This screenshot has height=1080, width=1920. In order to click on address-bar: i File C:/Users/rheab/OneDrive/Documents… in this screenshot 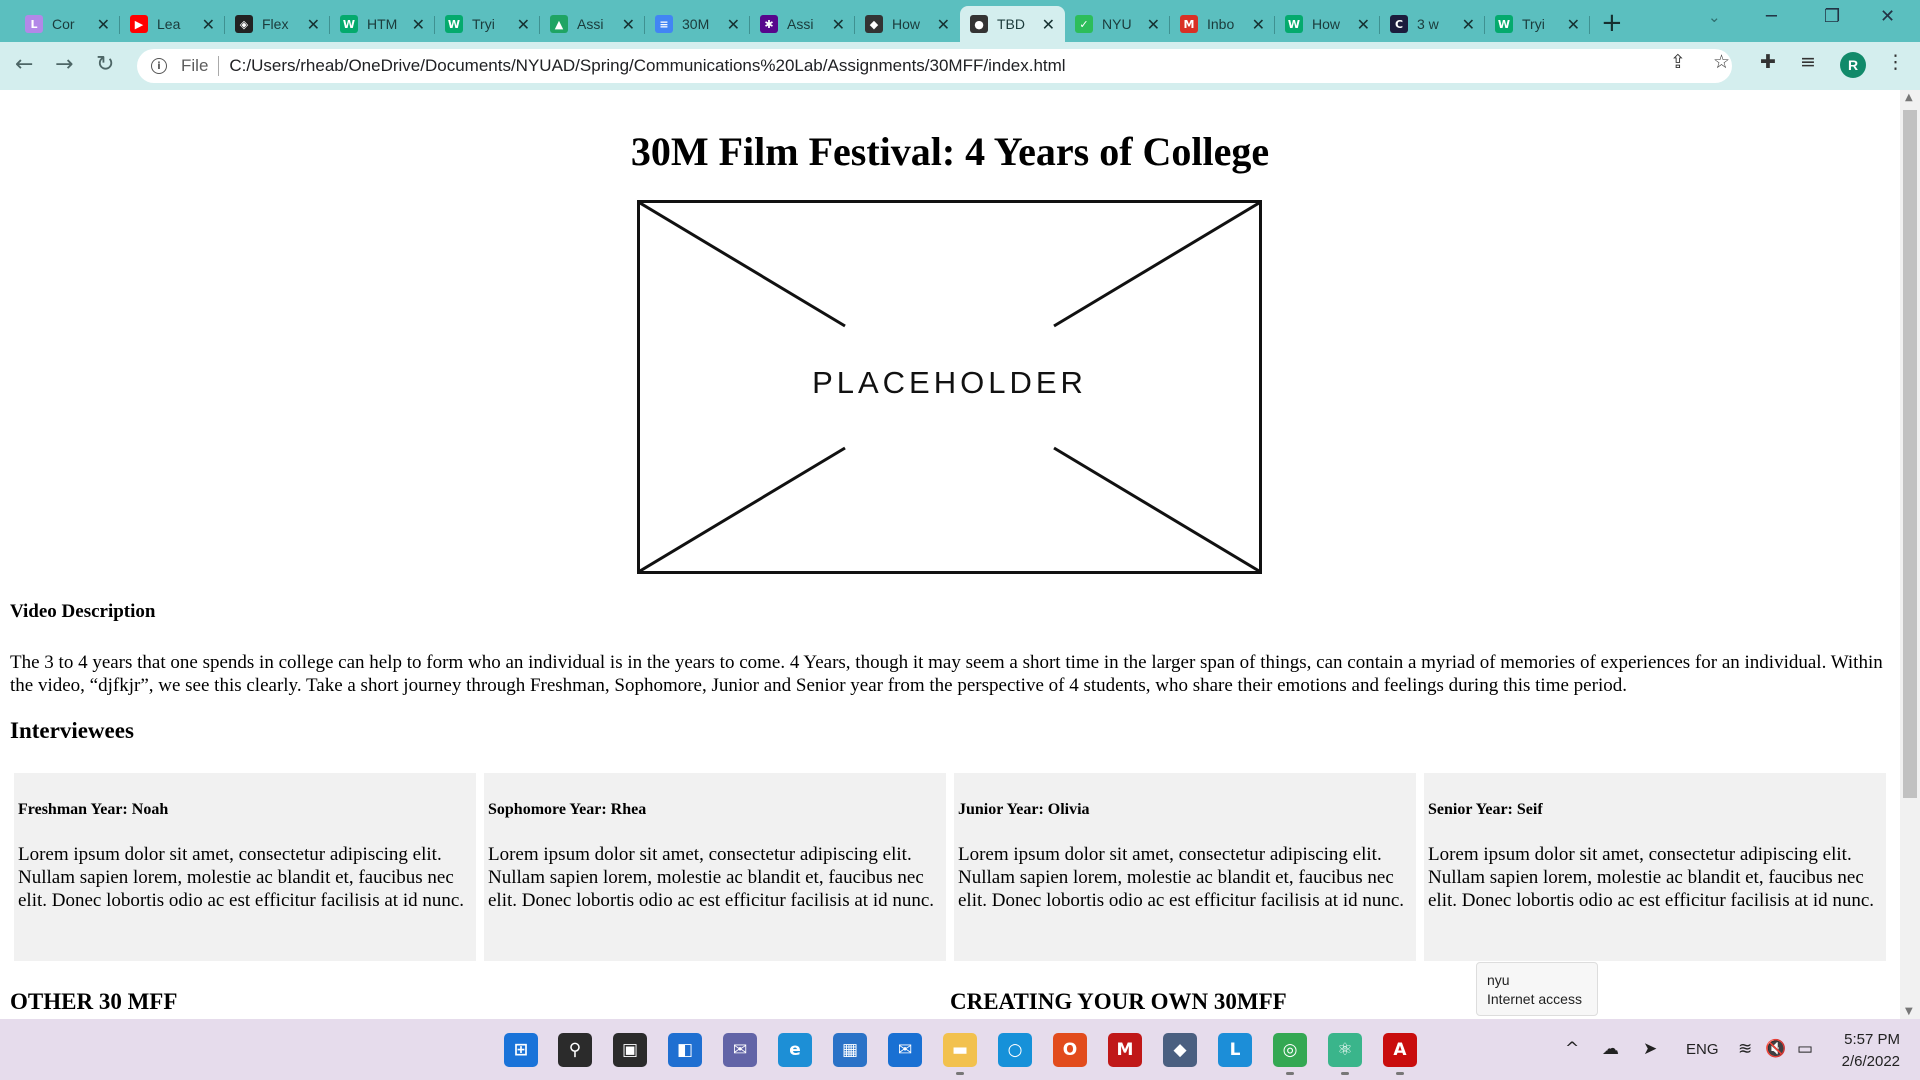, I will do `click(934, 66)`.